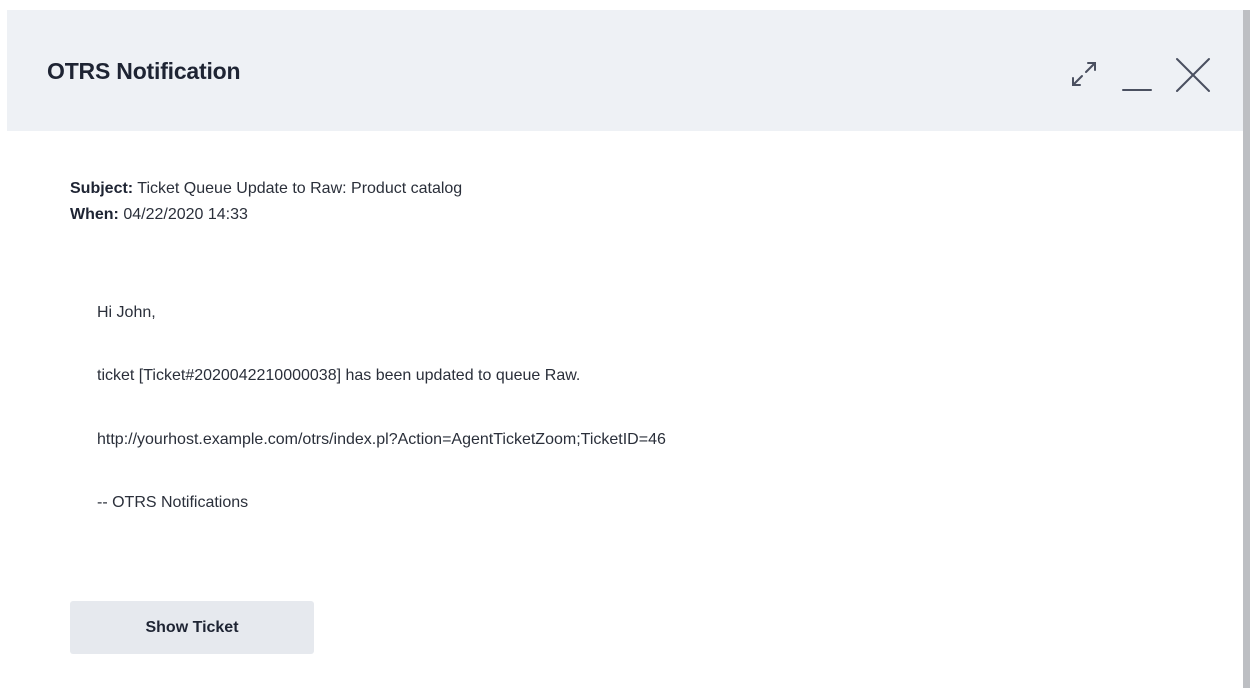 This screenshot has width=1250, height=688. Describe the element at coordinates (1246, 349) in the screenshot. I see `scrollbar` at that location.